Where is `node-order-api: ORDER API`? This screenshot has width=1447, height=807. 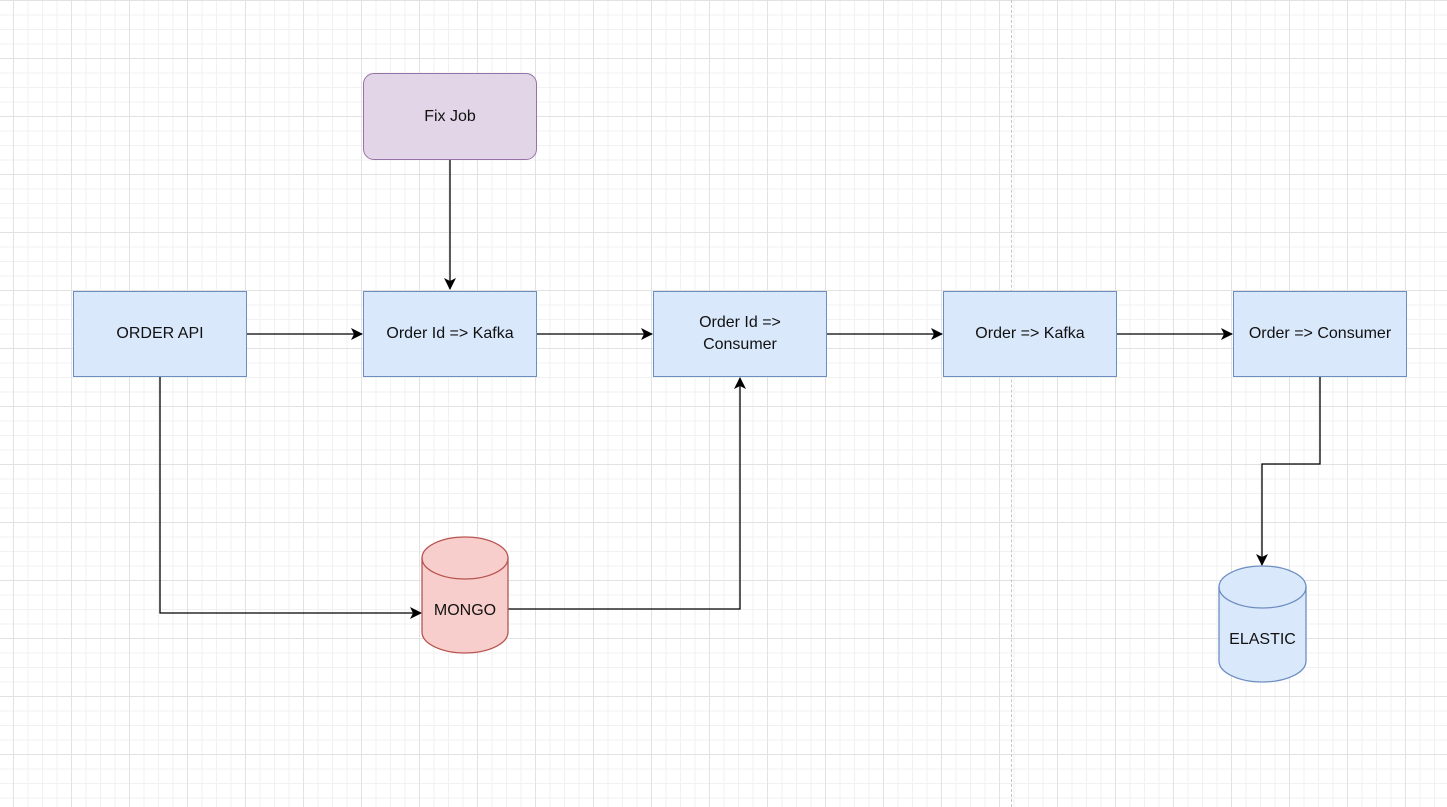
node-order-api: ORDER API is located at coordinates (160, 334).